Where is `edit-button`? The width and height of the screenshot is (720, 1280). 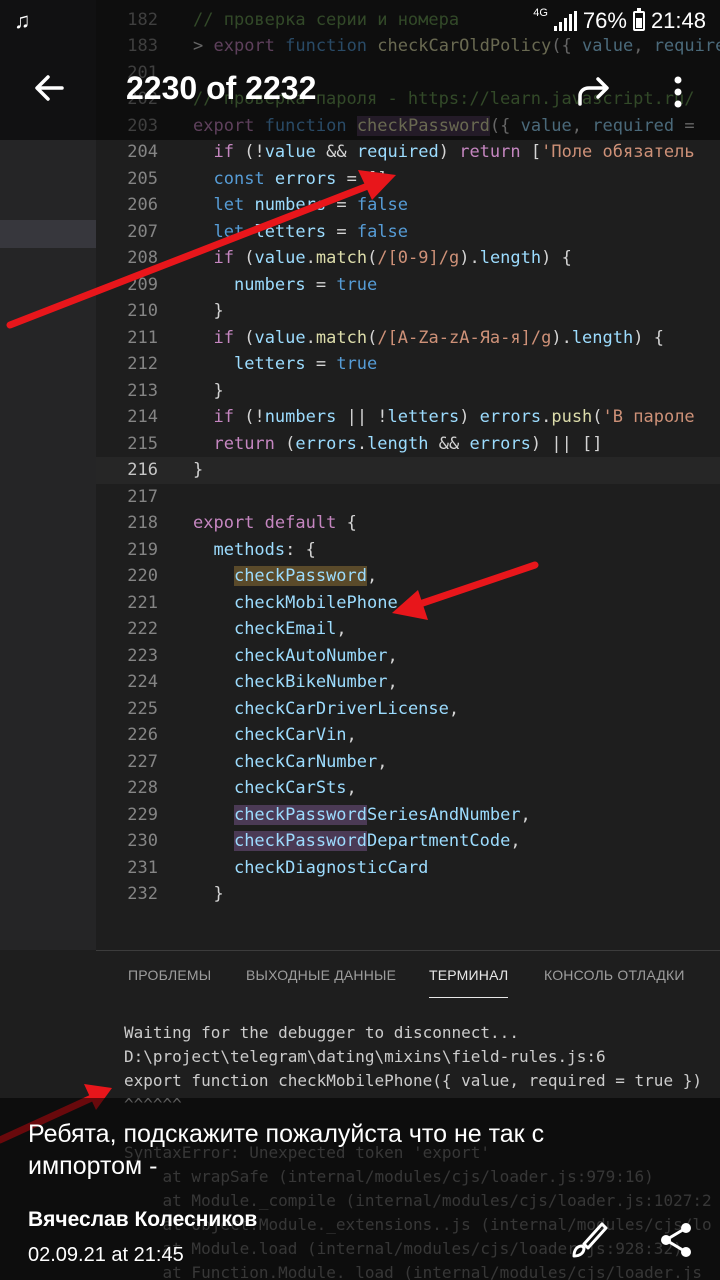 edit-button is located at coordinates (588, 1240).